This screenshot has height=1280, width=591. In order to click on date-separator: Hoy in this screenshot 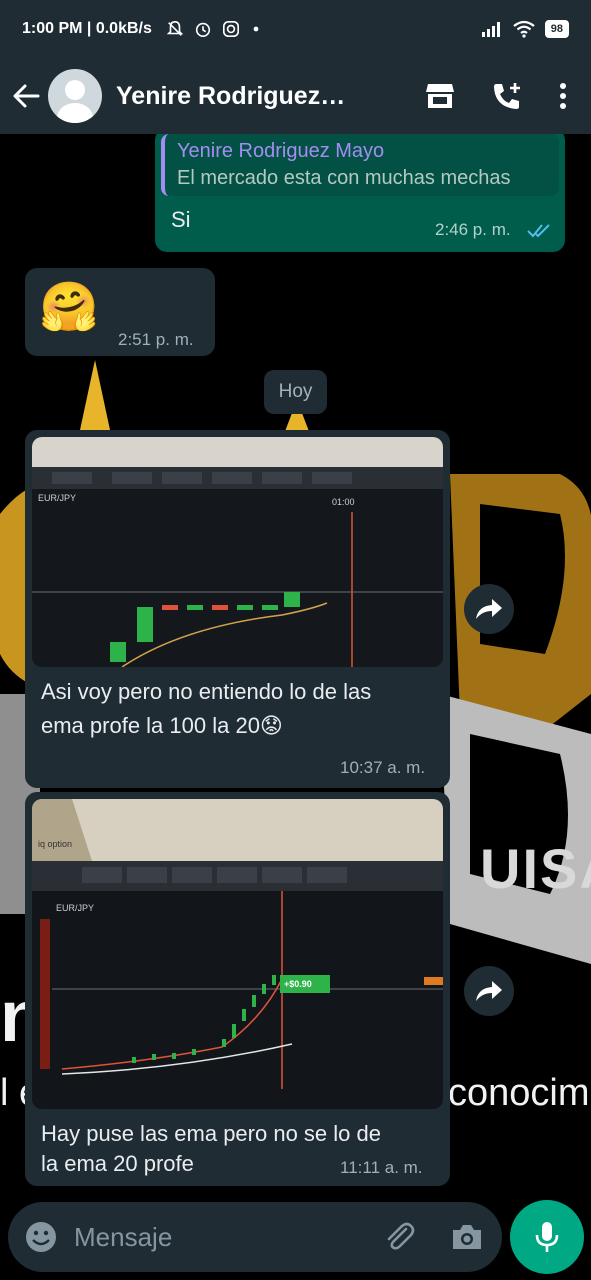, I will do `click(295, 392)`.